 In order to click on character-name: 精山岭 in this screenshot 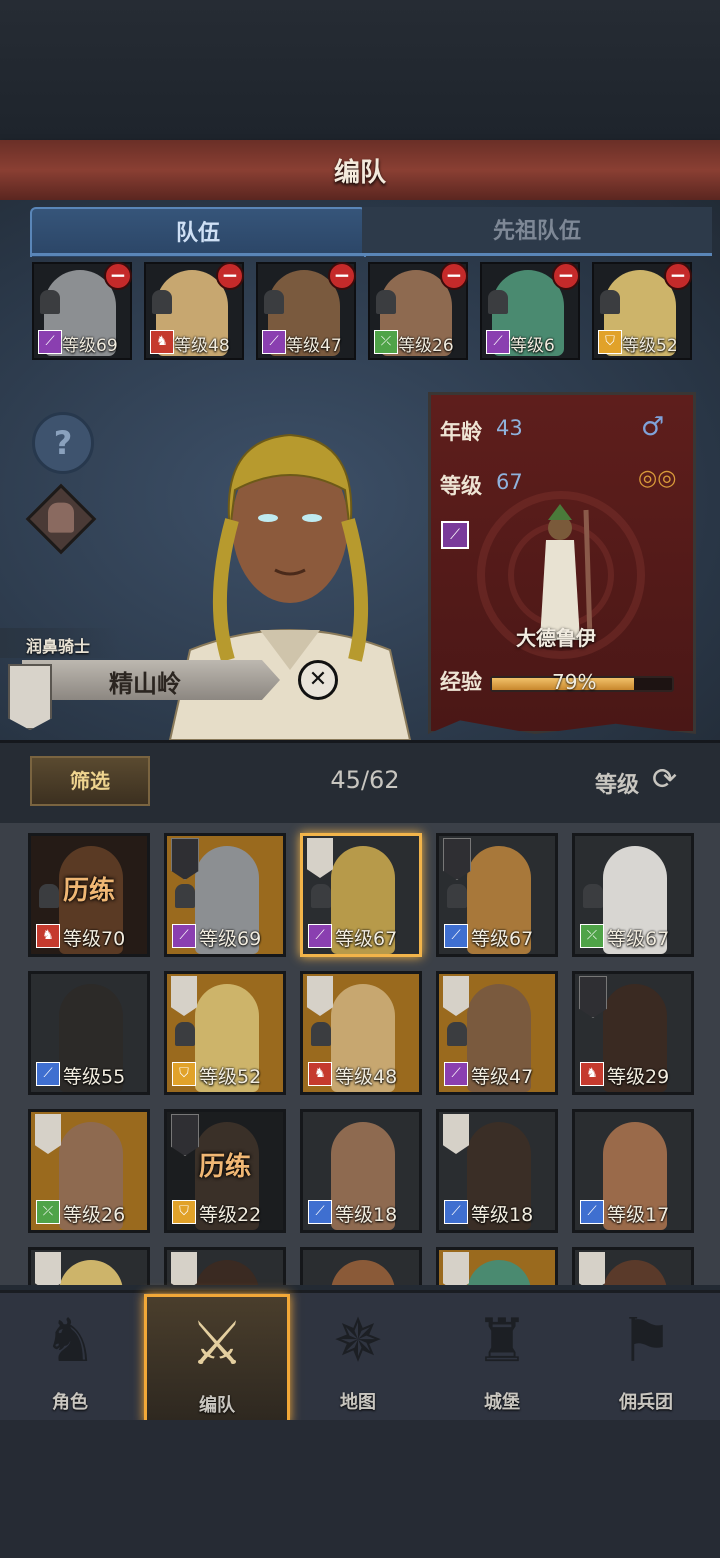, I will do `click(145, 681)`.